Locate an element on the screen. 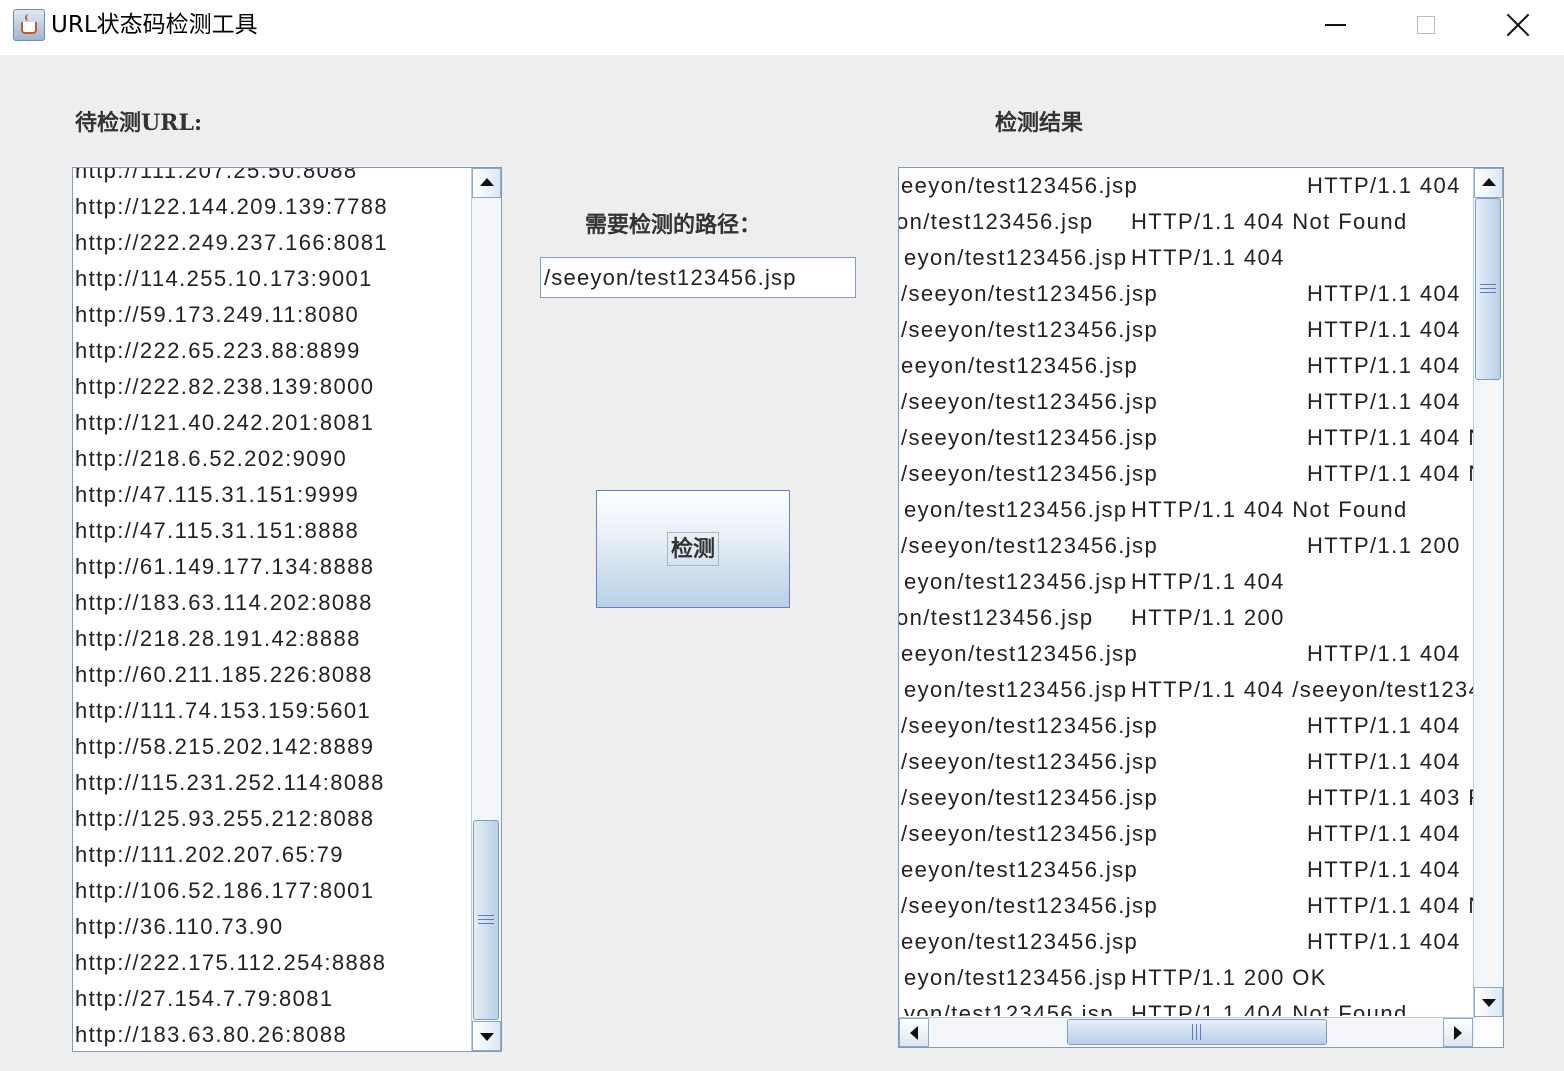 The height and width of the screenshot is (1071, 1564). url-line: http://222.249.237.166:8081 is located at coordinates (232, 242).